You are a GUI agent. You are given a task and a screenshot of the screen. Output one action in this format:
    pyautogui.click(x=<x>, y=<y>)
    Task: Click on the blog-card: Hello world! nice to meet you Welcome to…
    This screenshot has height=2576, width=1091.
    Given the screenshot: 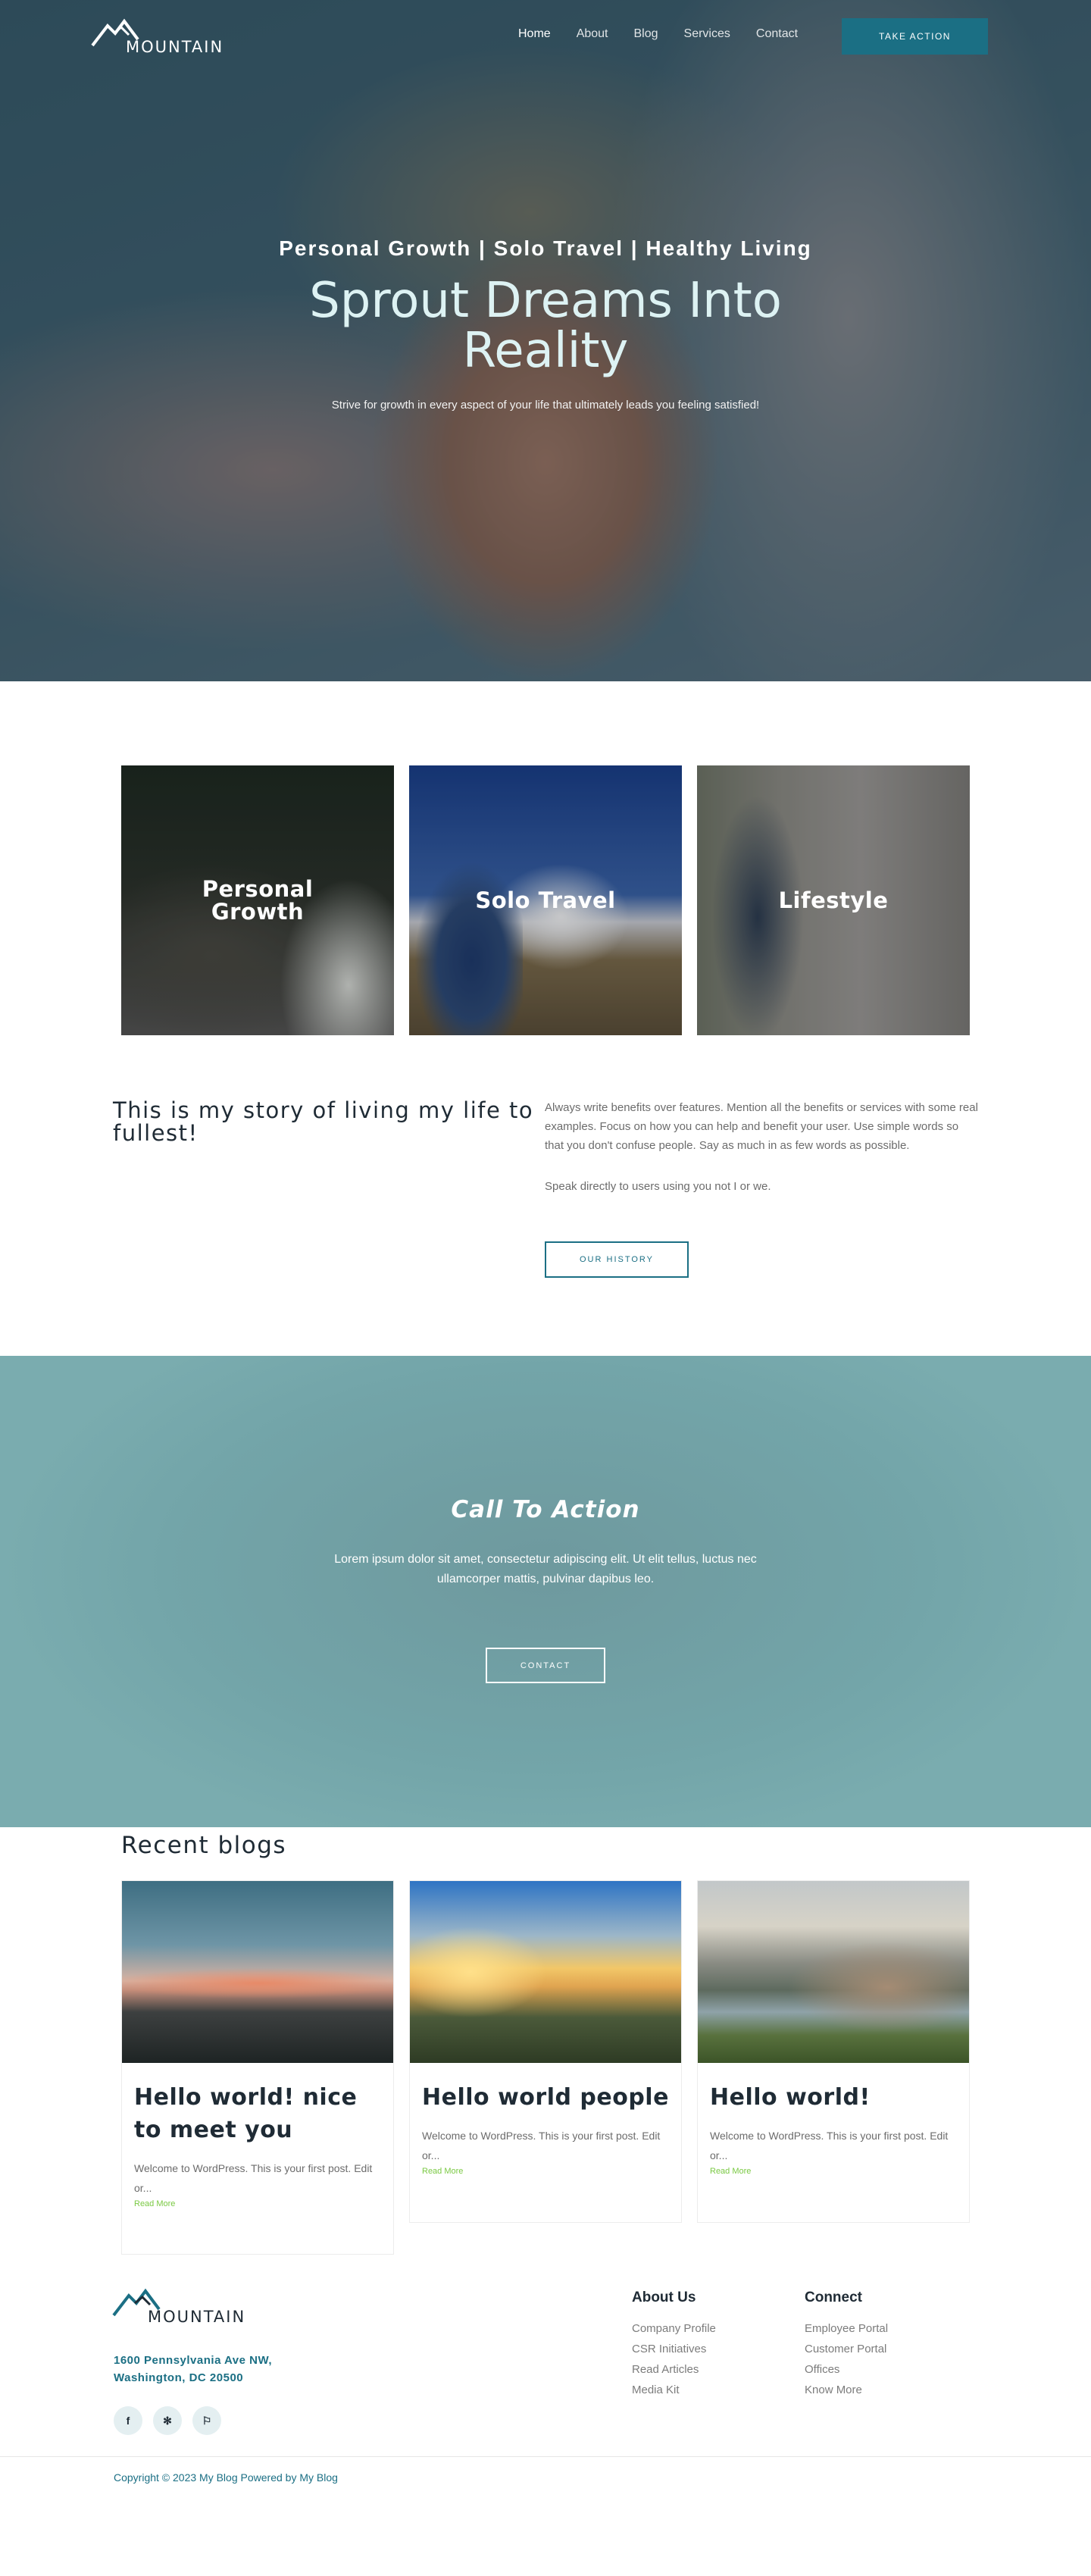 What is the action you would take?
    pyautogui.click(x=257, y=2067)
    